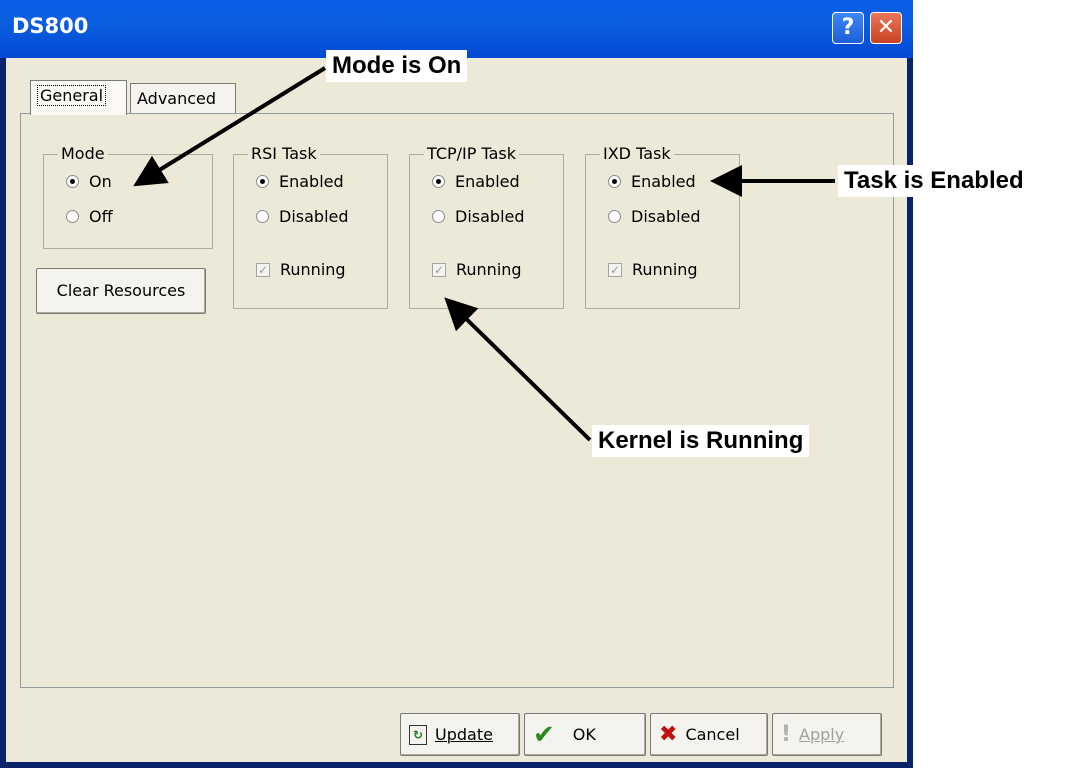 The width and height of the screenshot is (1071, 768). I want to click on tab-general: General, so click(78, 97).